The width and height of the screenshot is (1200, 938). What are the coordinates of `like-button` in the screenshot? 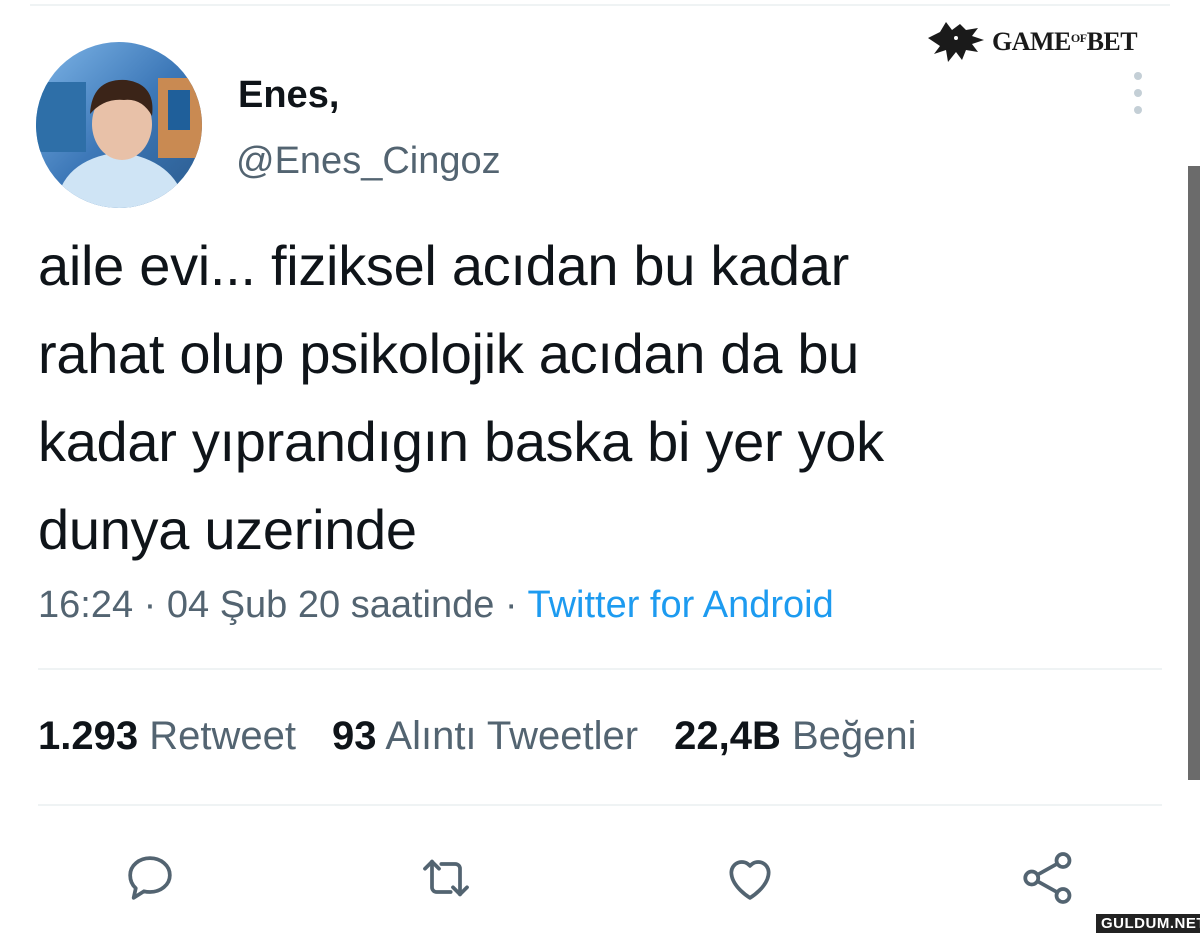 It's located at (750, 878).